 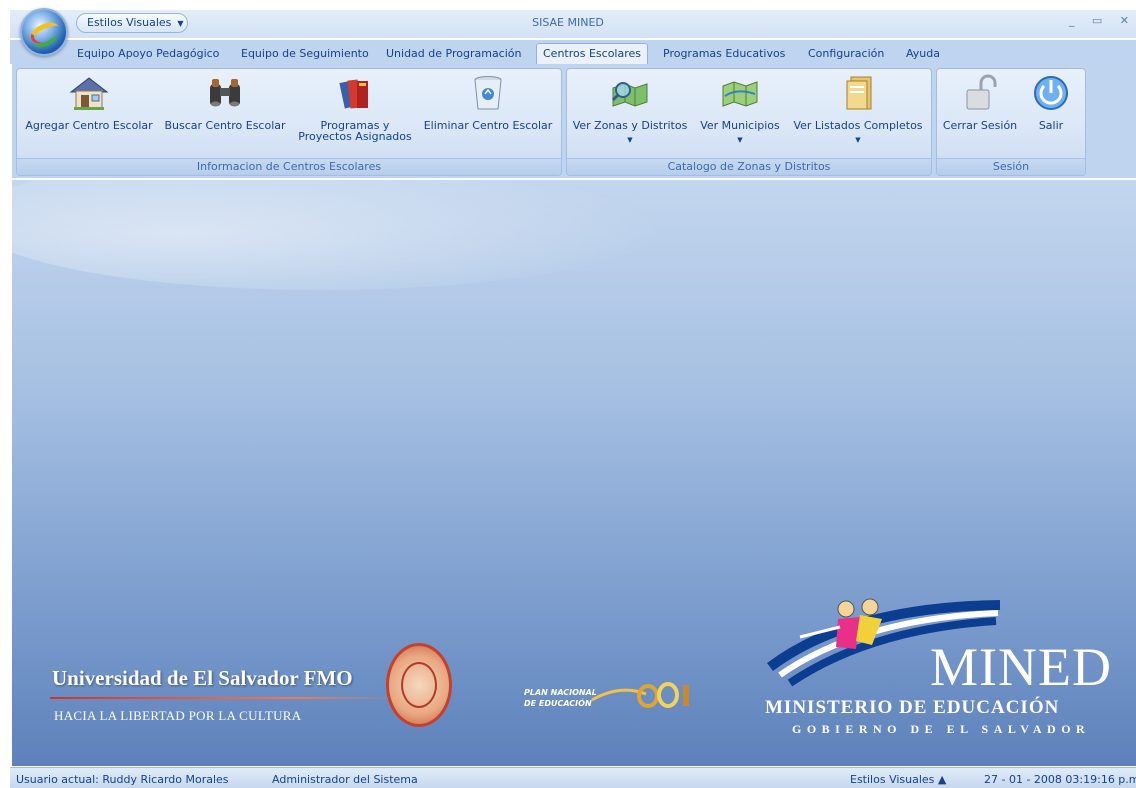 I want to click on tab-equipo-de-seguimiento: Equipo de Seguimiento, so click(x=305, y=54).